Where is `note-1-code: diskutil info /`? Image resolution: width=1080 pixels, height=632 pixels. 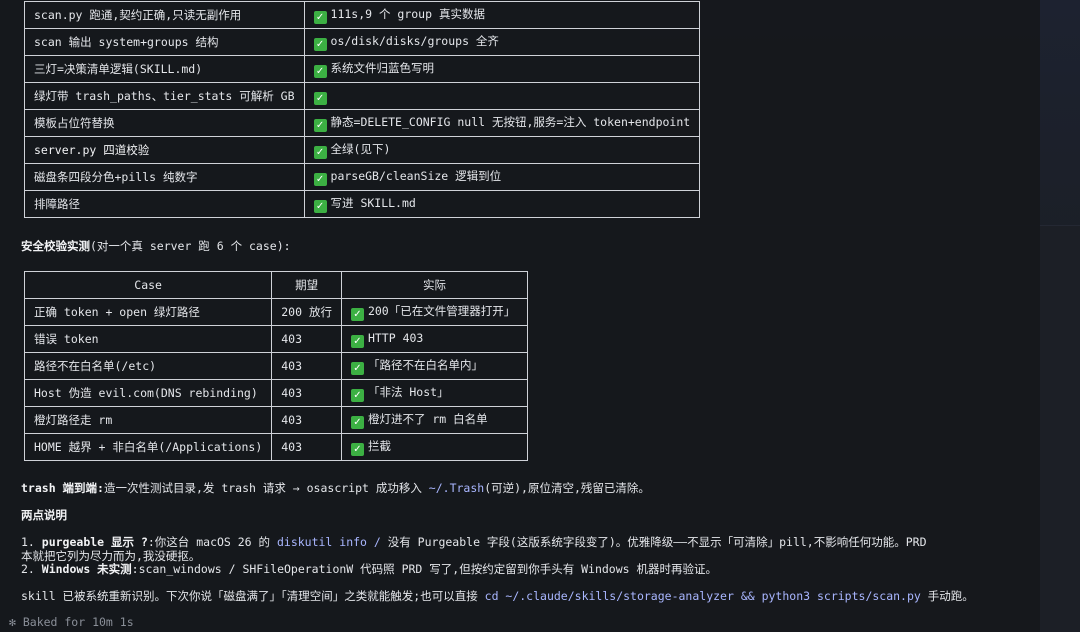 note-1-code: diskutil info / is located at coordinates (328, 542).